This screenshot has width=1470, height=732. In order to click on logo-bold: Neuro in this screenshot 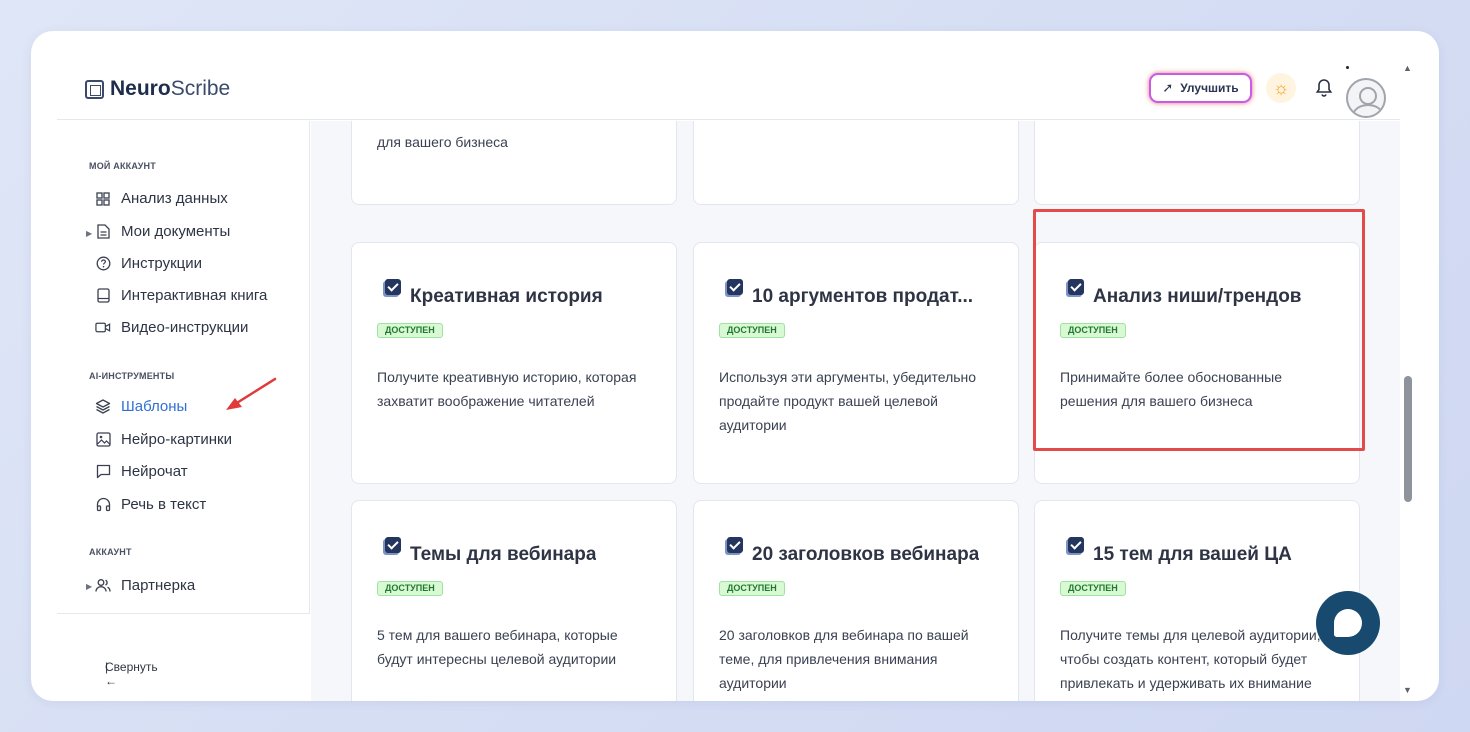, I will do `click(140, 88)`.